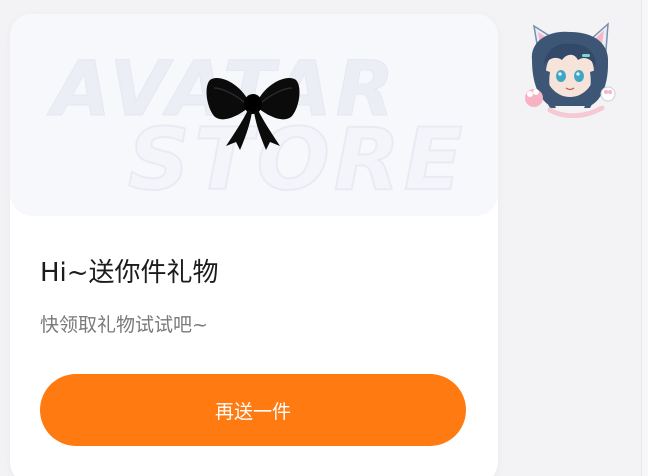 This screenshot has height=476, width=648. Describe the element at coordinates (124, 325) in the screenshot. I see `gift-subtitle: 快领取礼物试试吧~` at that location.